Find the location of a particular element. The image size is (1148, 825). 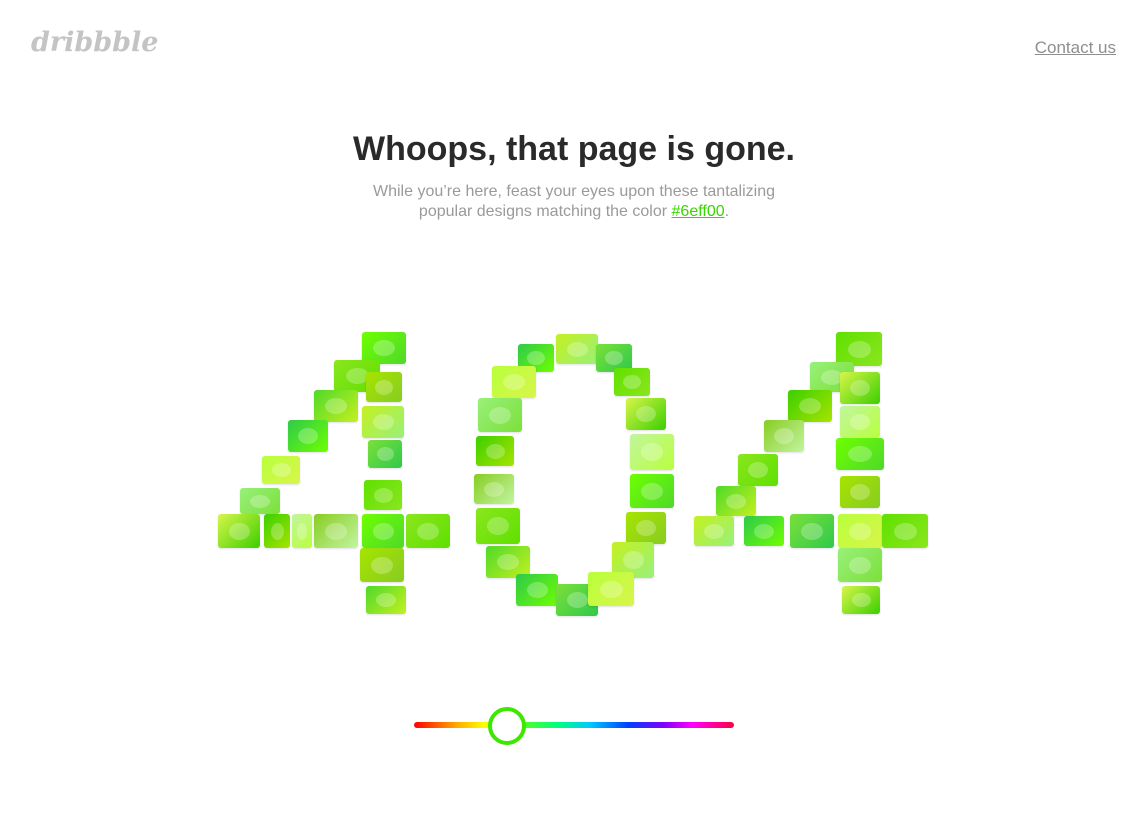

subtitle-line-2: popular designs matching the color is located at coordinates (545, 211).